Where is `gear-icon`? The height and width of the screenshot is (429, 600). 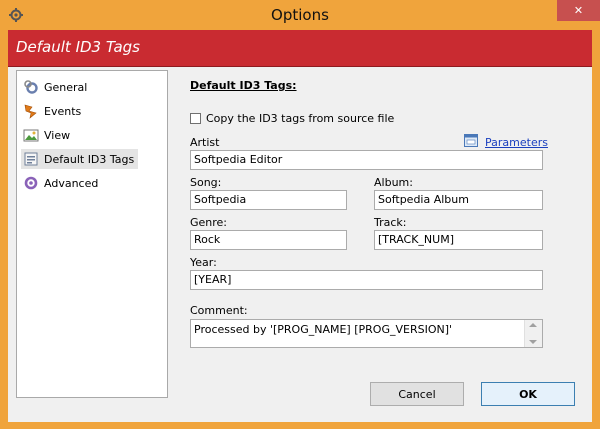
gear-icon is located at coordinates (31, 87).